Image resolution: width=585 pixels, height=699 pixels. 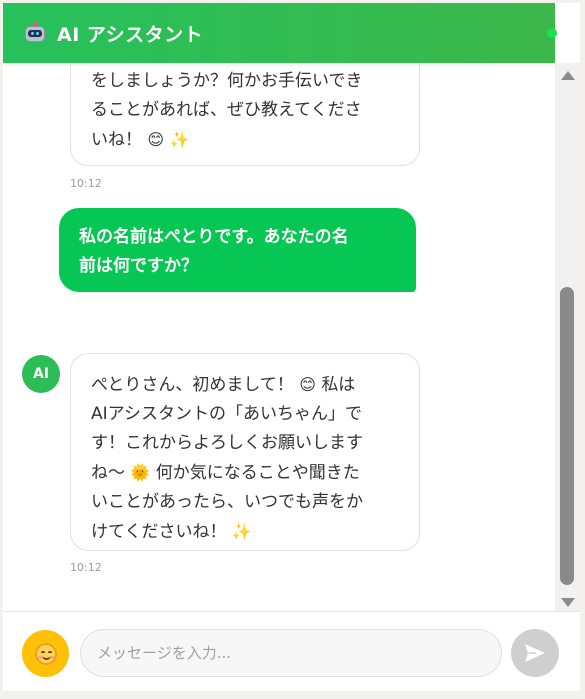 I want to click on chat-header: AI アシスタント, so click(x=280, y=33).